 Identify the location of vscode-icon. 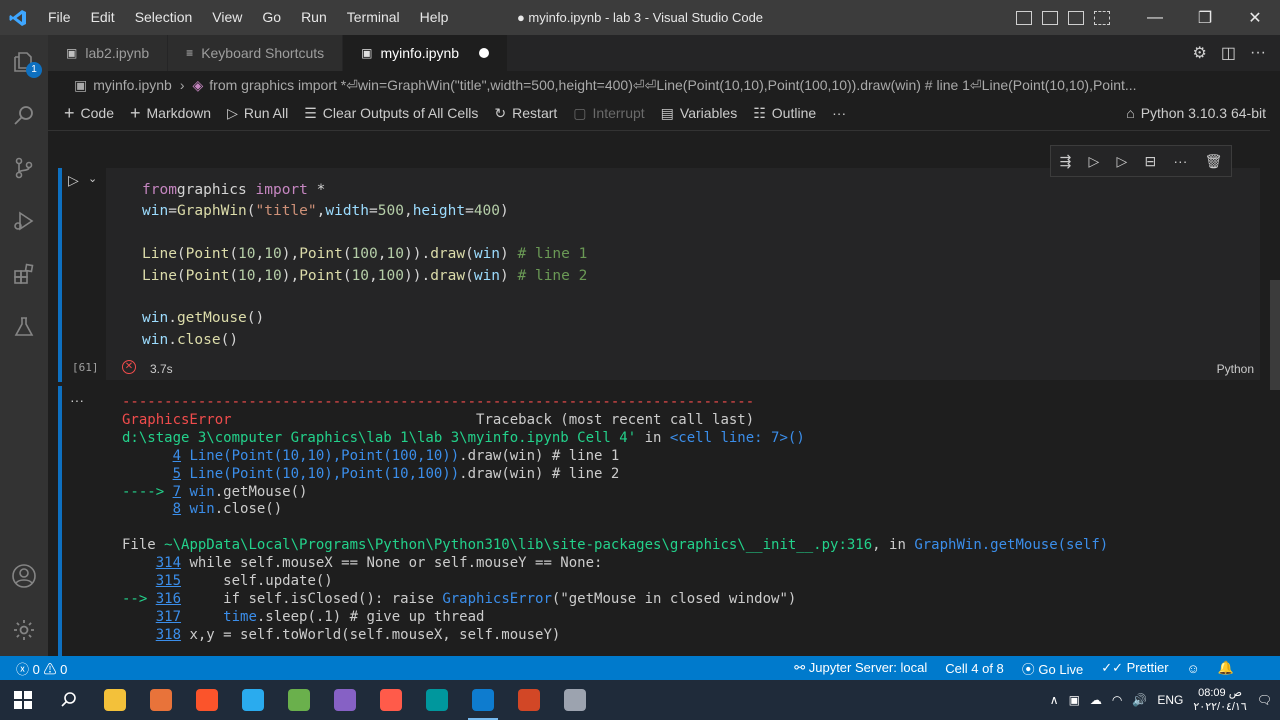
(483, 700).